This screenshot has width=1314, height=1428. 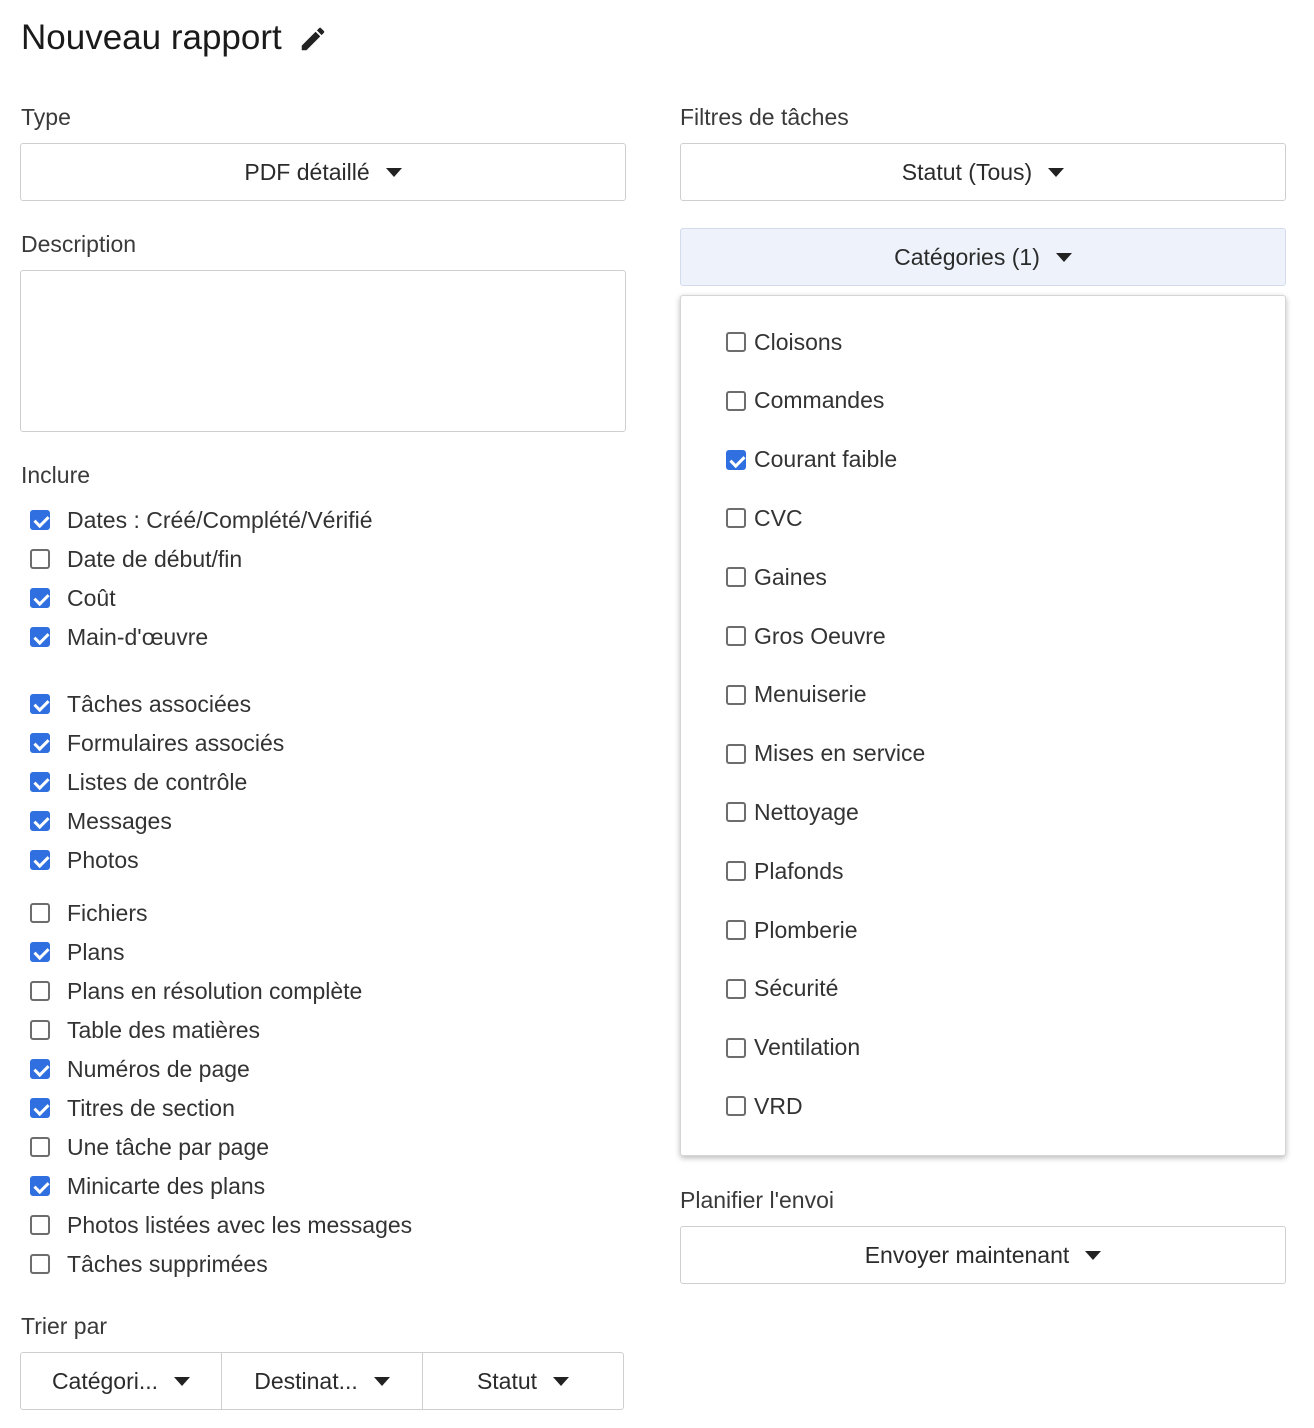 I want to click on include-option: Plans, so click(x=77, y=952).